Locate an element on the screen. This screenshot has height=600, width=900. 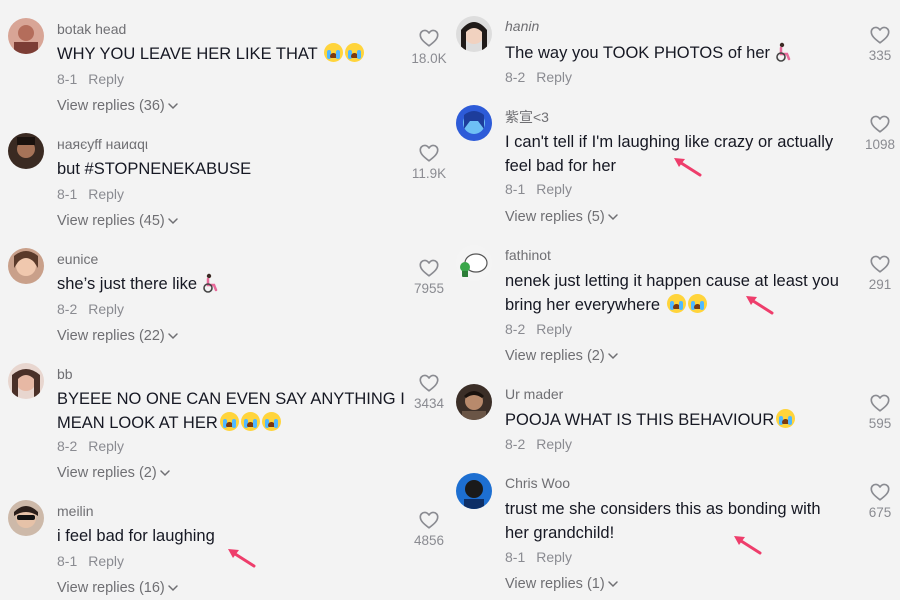
username: botak head is located at coordinates (91, 29).